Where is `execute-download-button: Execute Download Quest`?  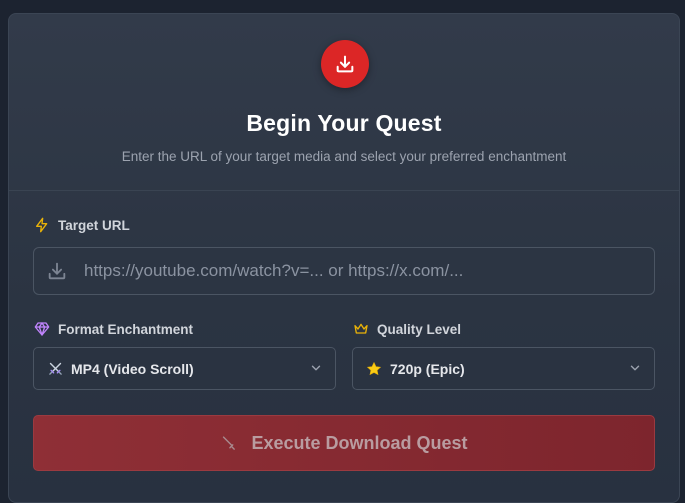
execute-download-button: Execute Download Quest is located at coordinates (344, 443).